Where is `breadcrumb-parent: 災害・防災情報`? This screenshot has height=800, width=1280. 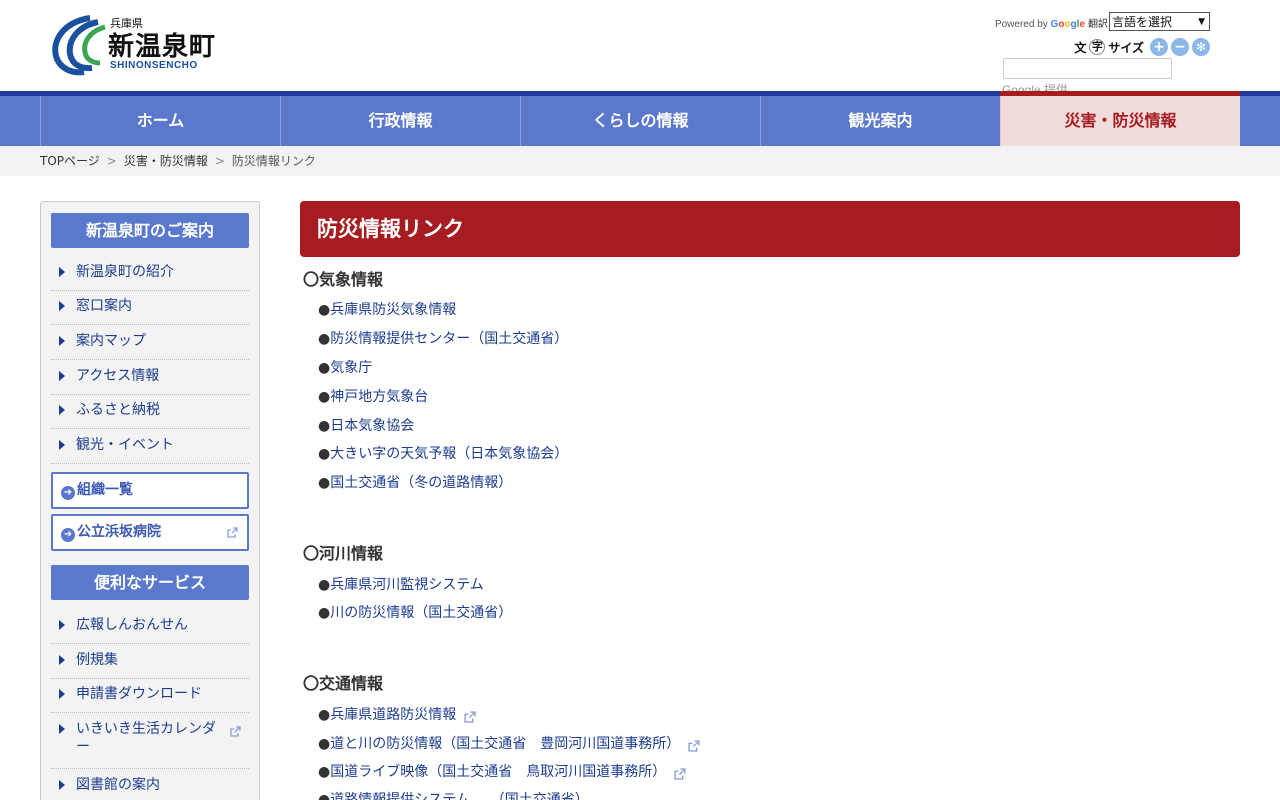 breadcrumb-parent: 災害・防災情報 is located at coordinates (166, 161).